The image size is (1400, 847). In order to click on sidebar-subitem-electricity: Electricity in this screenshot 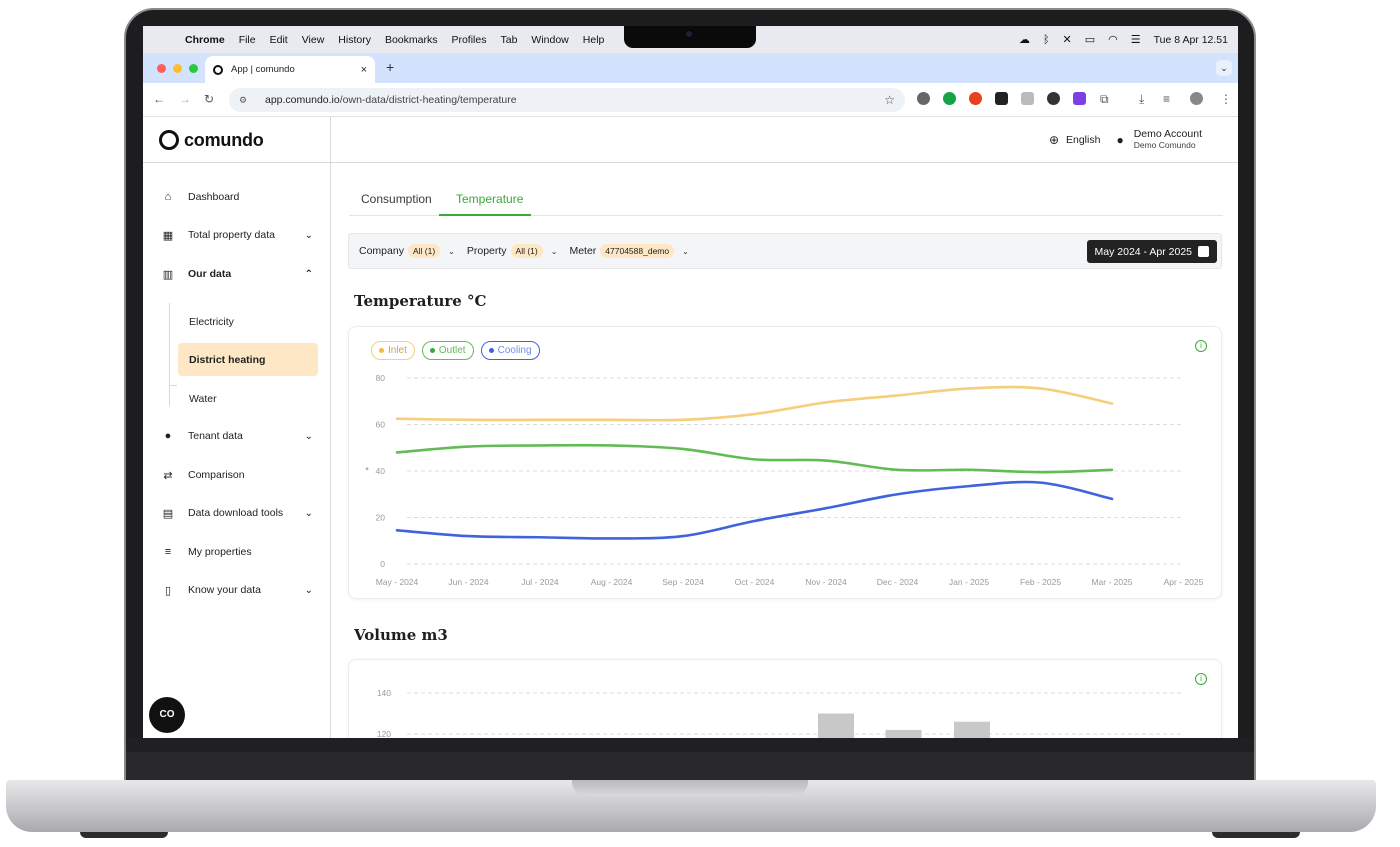, I will do `click(248, 321)`.